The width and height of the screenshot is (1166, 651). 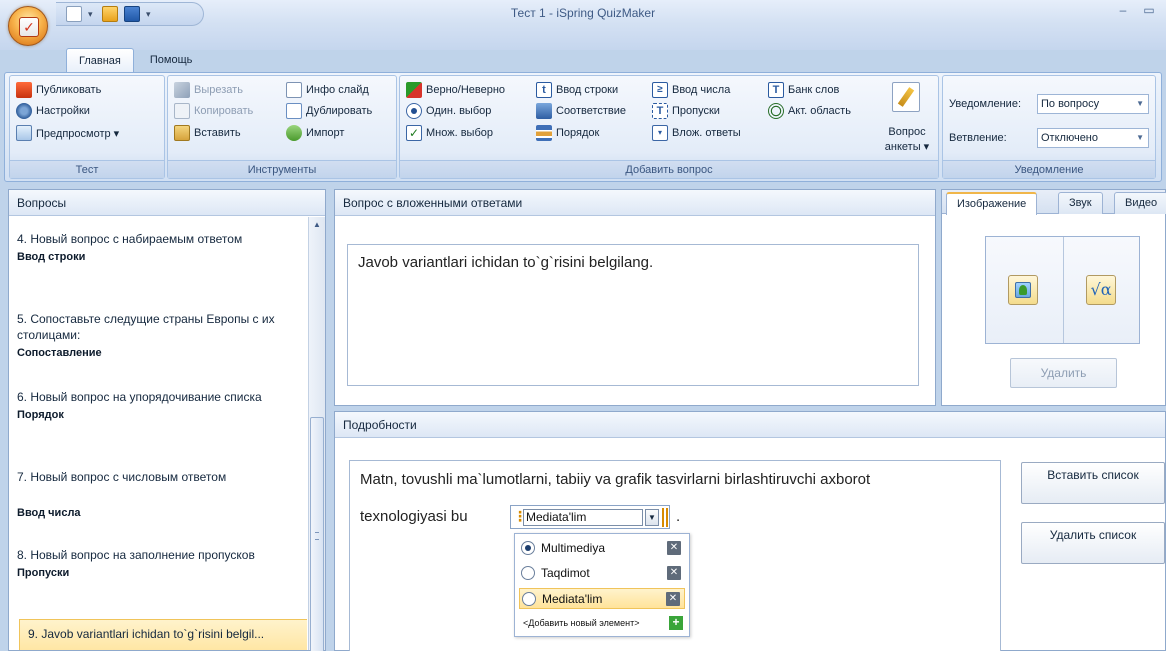 What do you see at coordinates (208, 90) in the screenshot?
I see `cut-button: Вырезать` at bounding box center [208, 90].